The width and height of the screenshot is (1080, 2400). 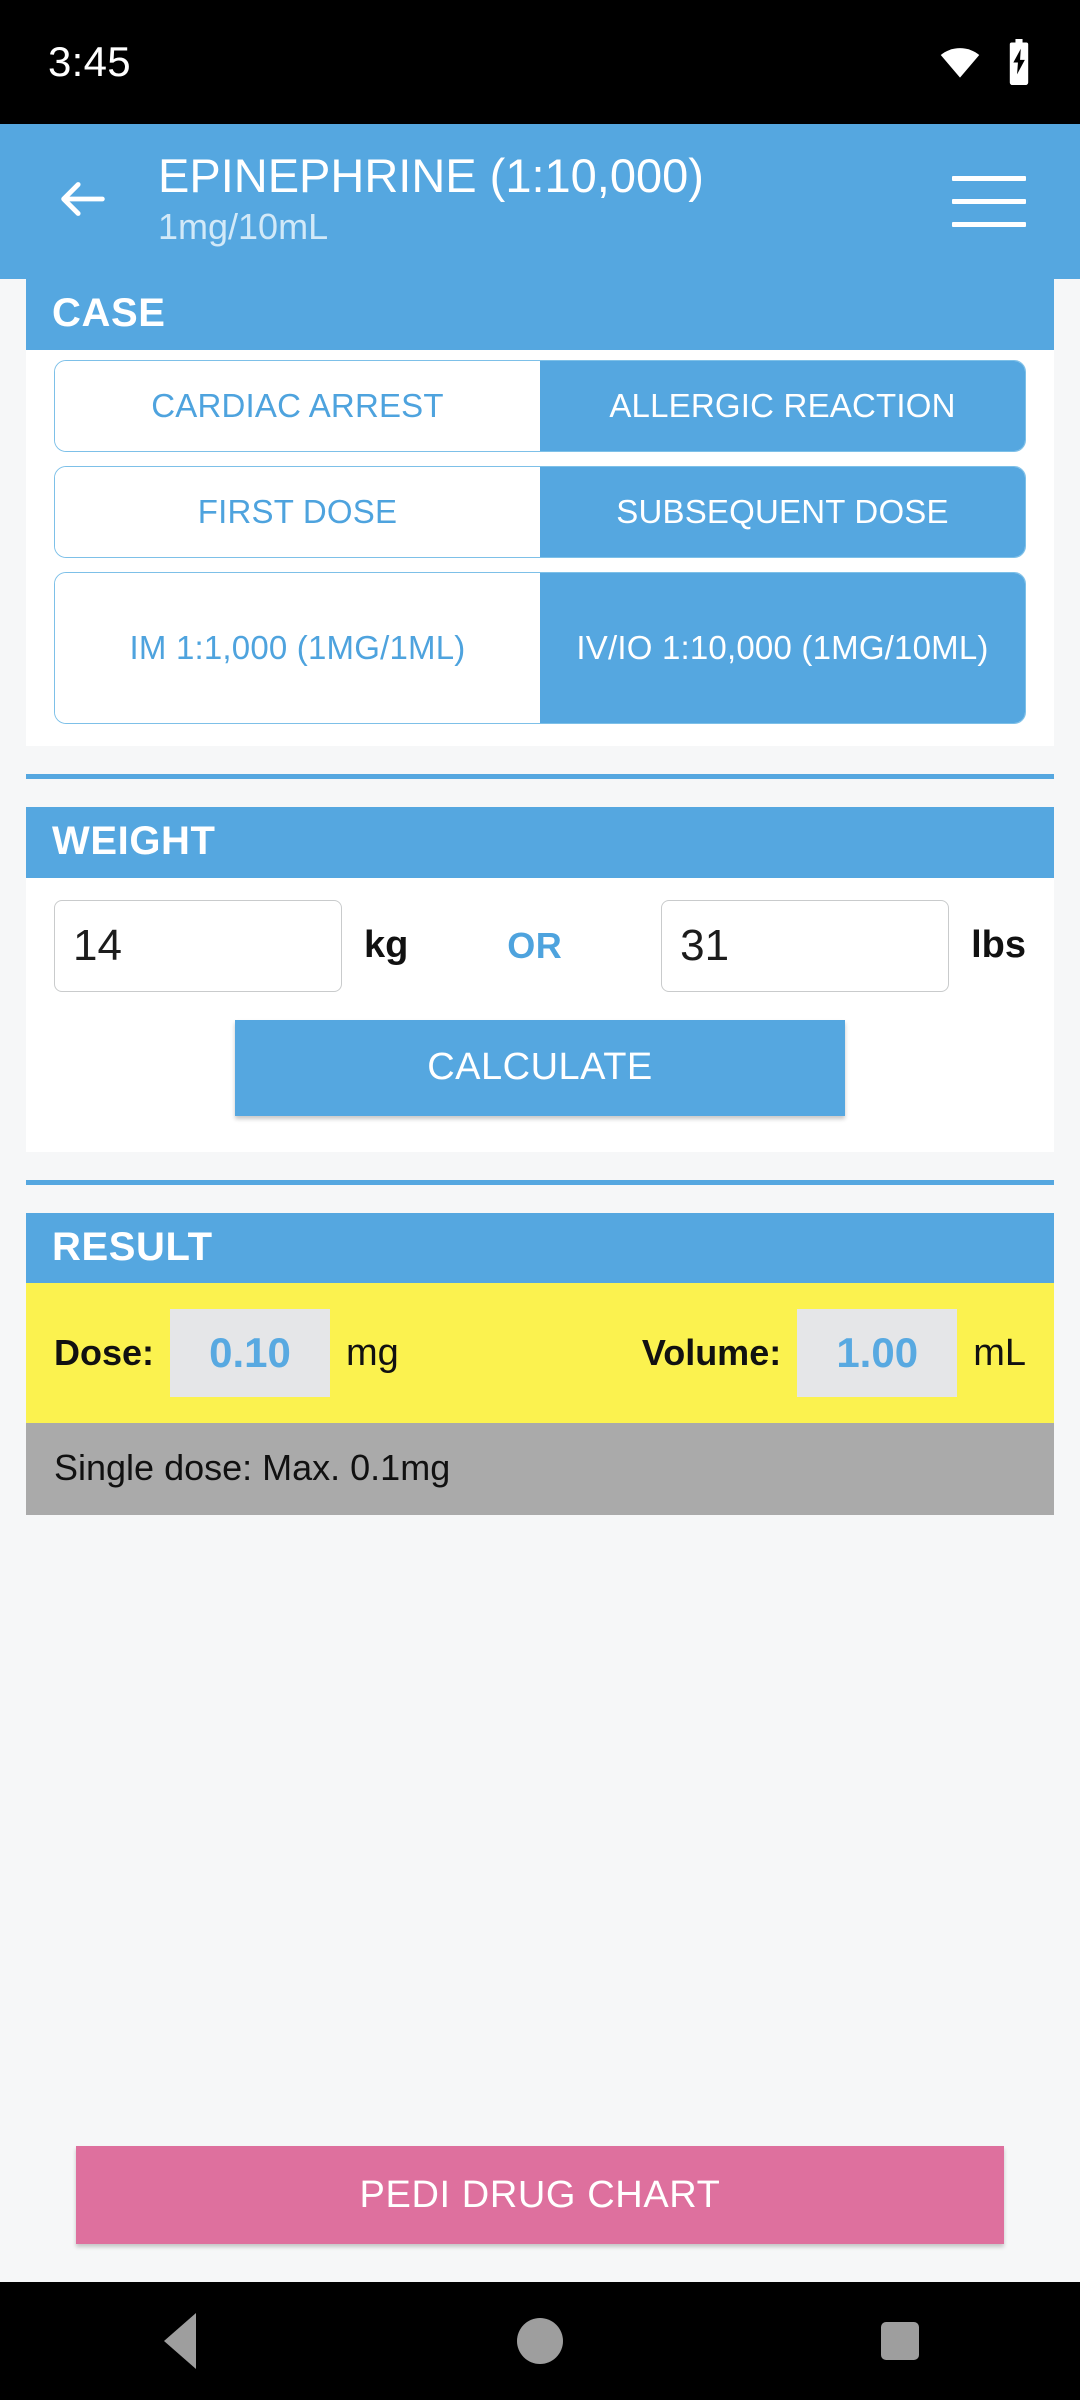 What do you see at coordinates (877, 1353) in the screenshot?
I see `volume-value: 1.00` at bounding box center [877, 1353].